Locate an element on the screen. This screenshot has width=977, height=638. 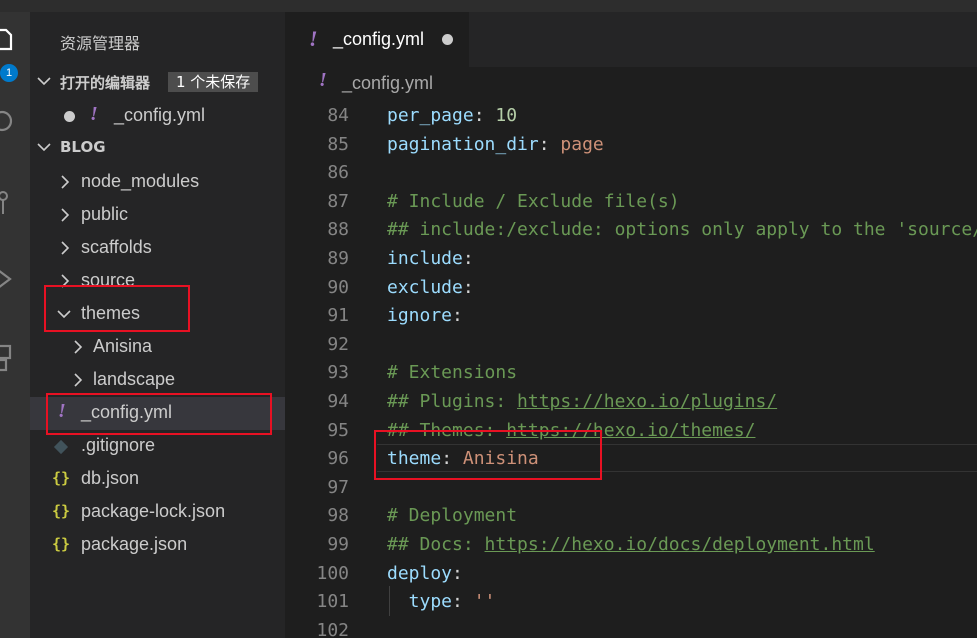
code-content: pagination_dir: page is located at coordinates (495, 144).